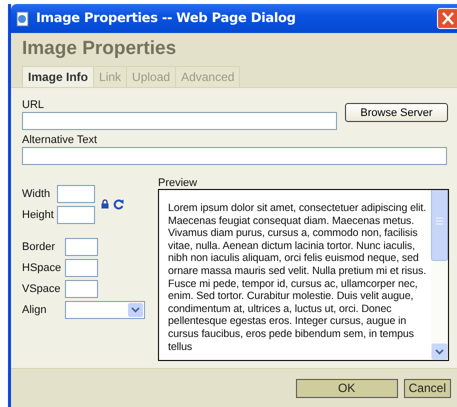 This screenshot has height=407, width=457. What do you see at coordinates (439, 275) in the screenshot?
I see `scrollbar` at bounding box center [439, 275].